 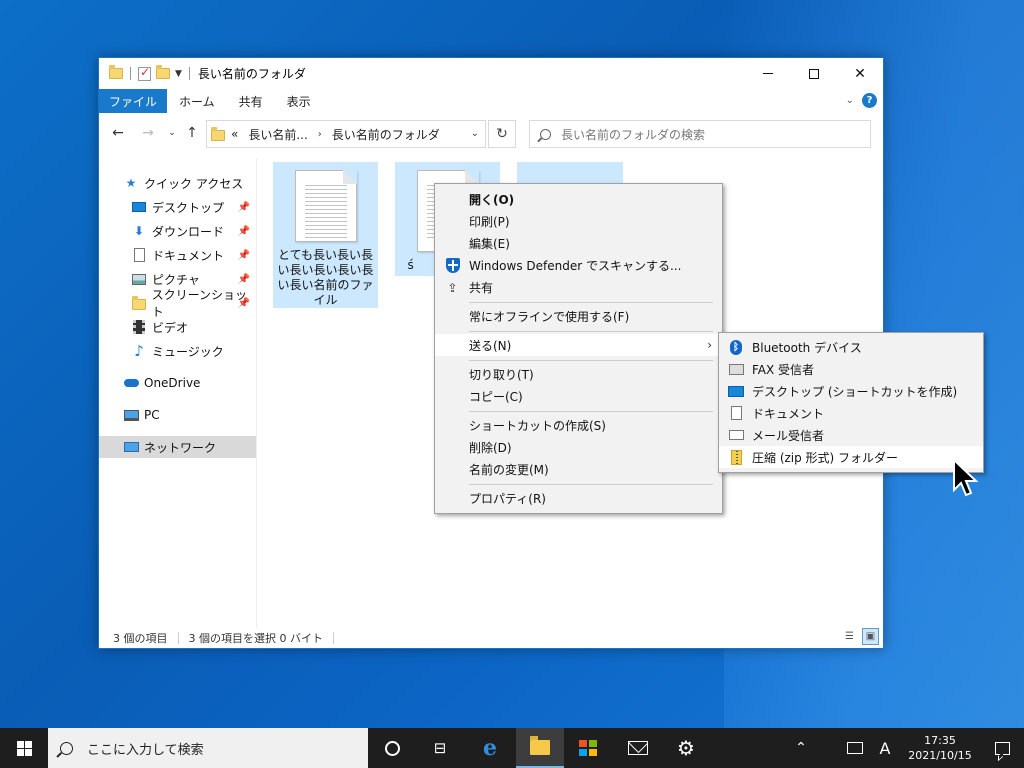 What do you see at coordinates (807, 347) in the screenshot?
I see `menu-label: Bluetooth デバイス` at bounding box center [807, 347].